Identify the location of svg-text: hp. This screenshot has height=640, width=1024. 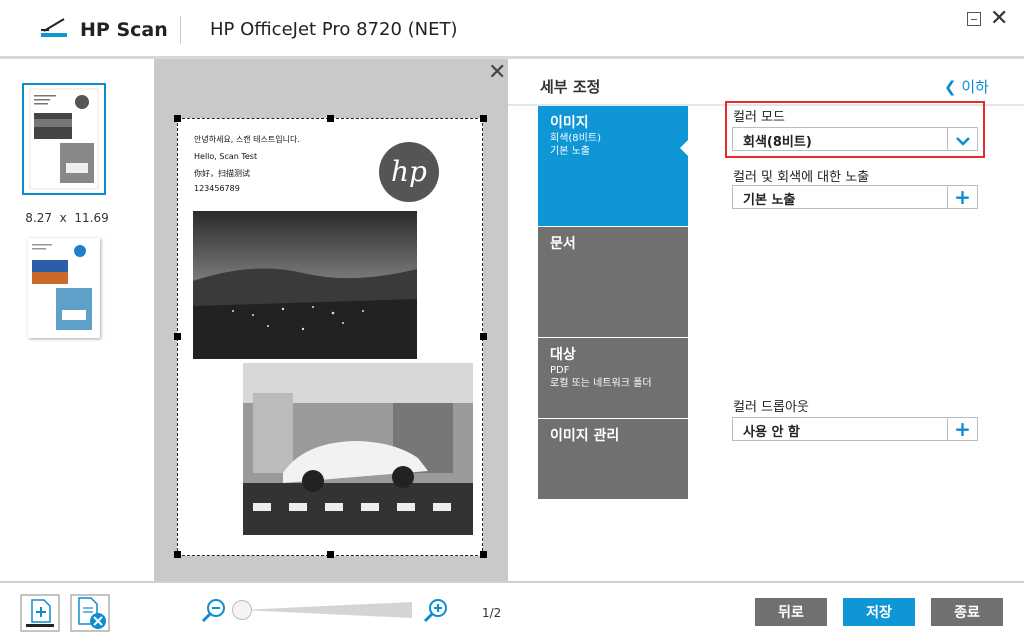
(409, 171).